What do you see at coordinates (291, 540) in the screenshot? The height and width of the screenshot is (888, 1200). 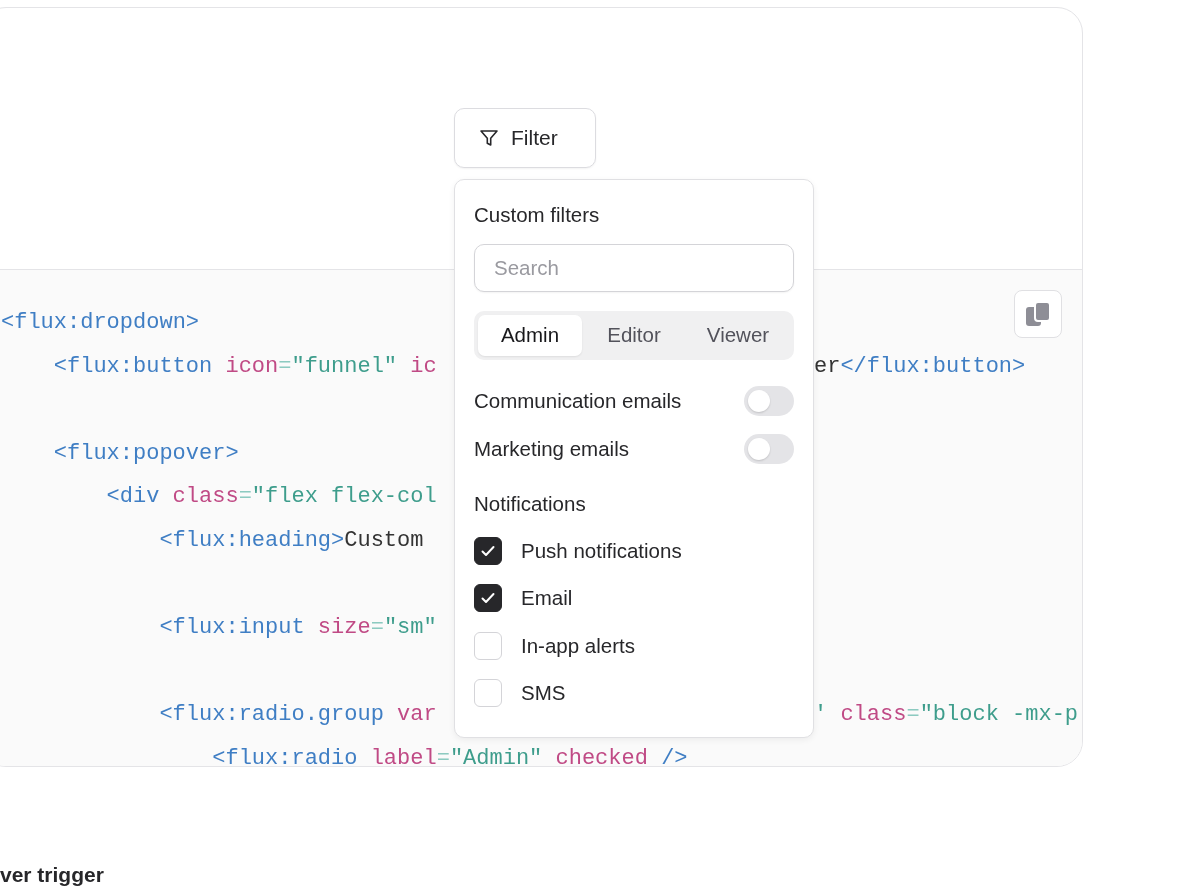 I see `code-line: <flux:heading>Custom` at bounding box center [291, 540].